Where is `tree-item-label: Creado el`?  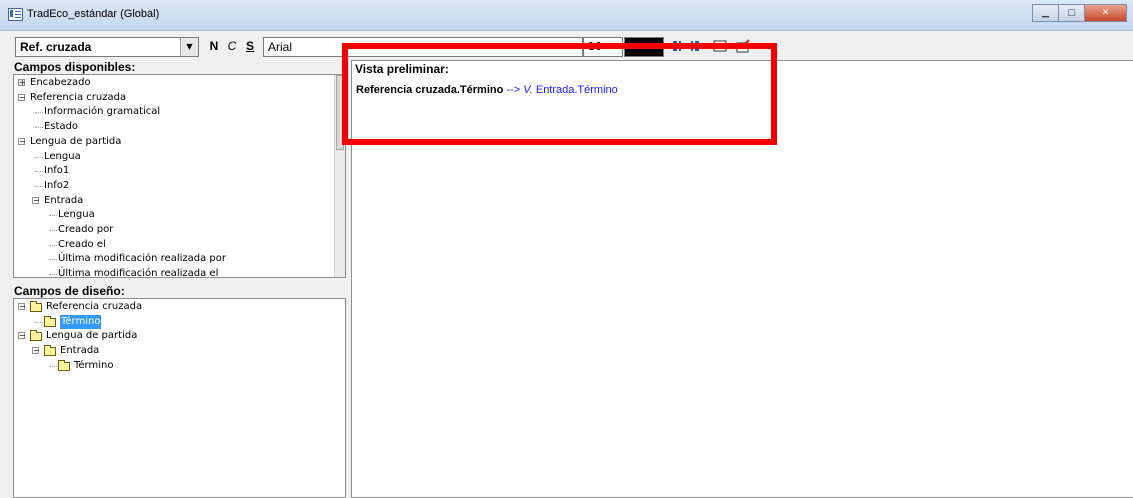 tree-item-label: Creado el is located at coordinates (82, 244).